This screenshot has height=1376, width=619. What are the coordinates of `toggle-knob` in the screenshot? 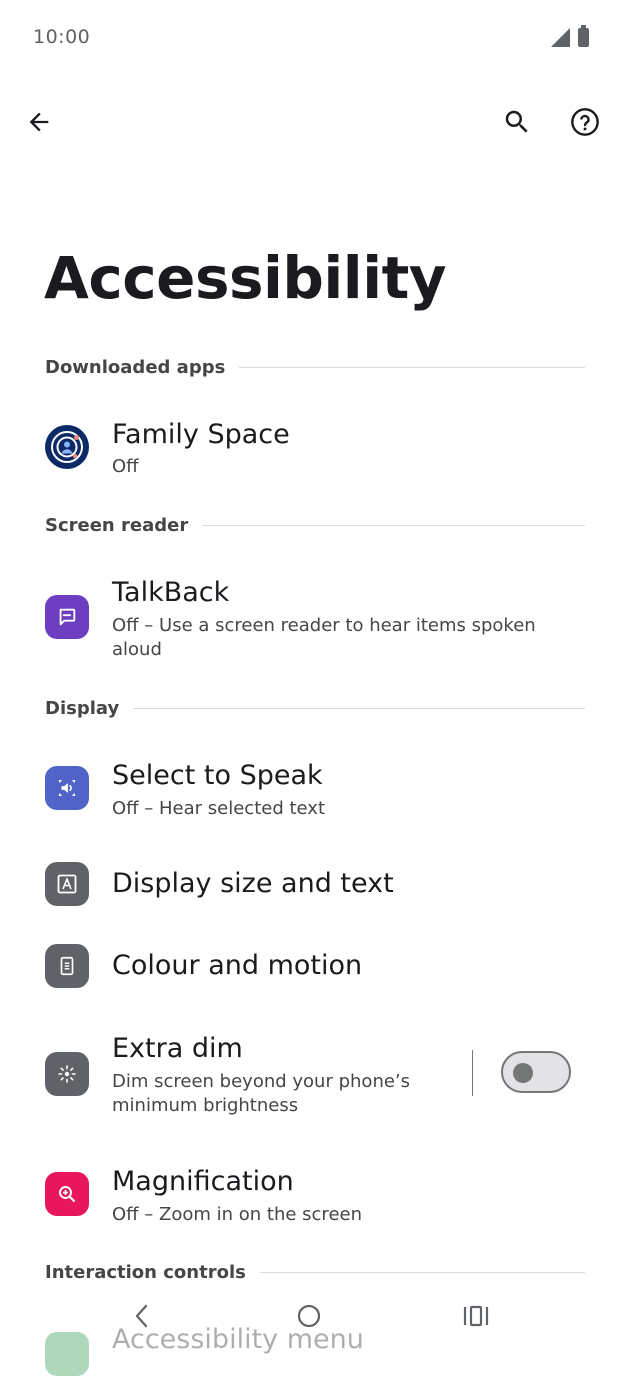 It's located at (523, 1073).